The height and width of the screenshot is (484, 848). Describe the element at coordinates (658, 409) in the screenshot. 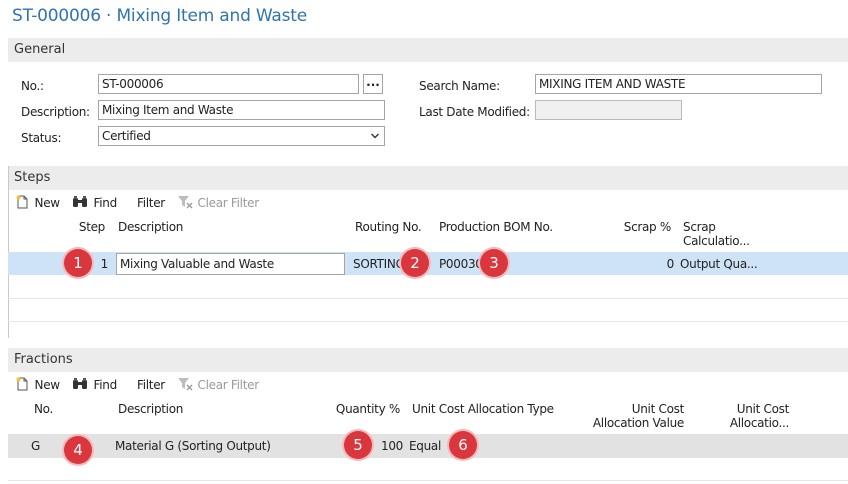

I see `fractions-col-alloc-value-line1: Unit Cost` at that location.